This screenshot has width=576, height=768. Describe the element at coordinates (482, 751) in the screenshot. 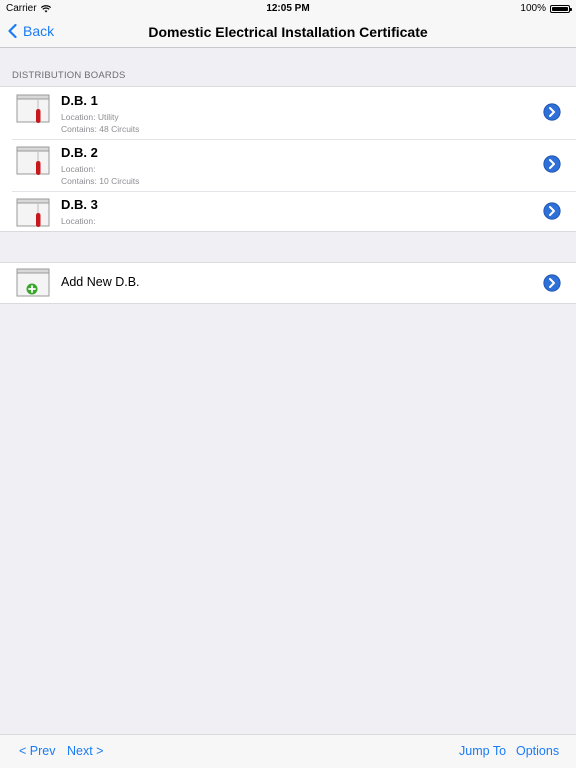

I see `jump-to-button: Jump To` at that location.